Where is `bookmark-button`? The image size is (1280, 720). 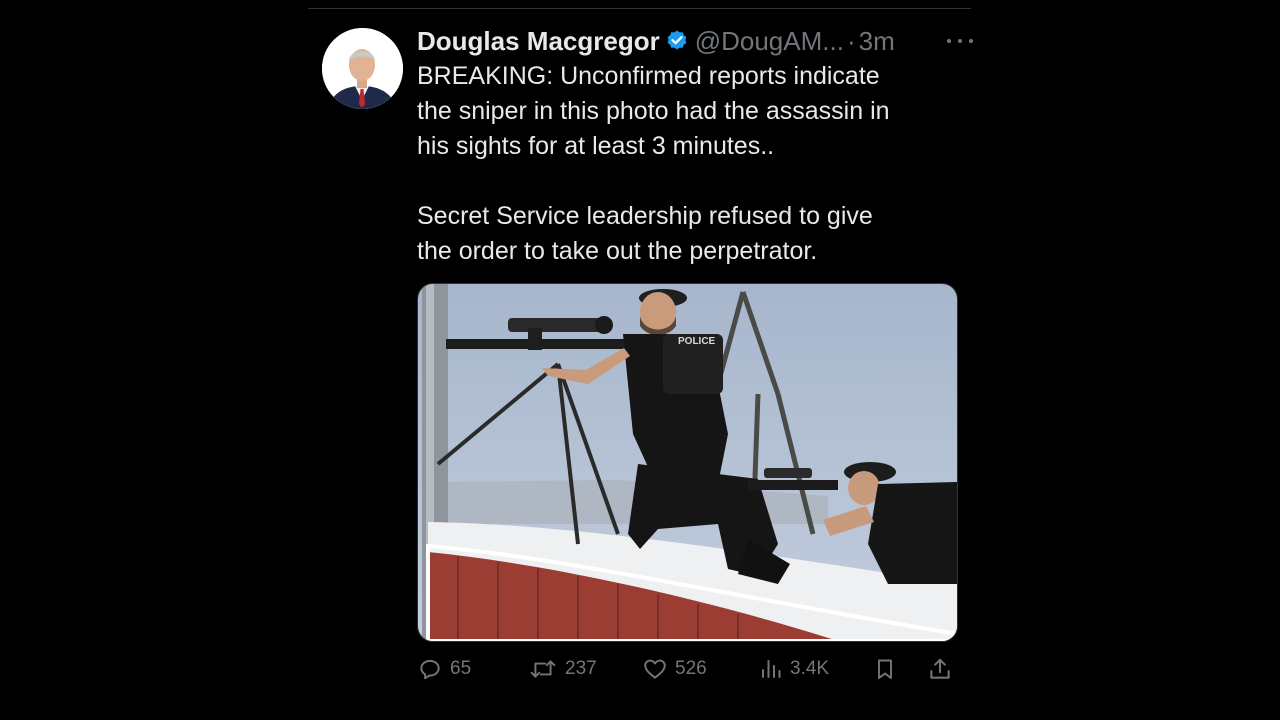 bookmark-button is located at coordinates (885, 669).